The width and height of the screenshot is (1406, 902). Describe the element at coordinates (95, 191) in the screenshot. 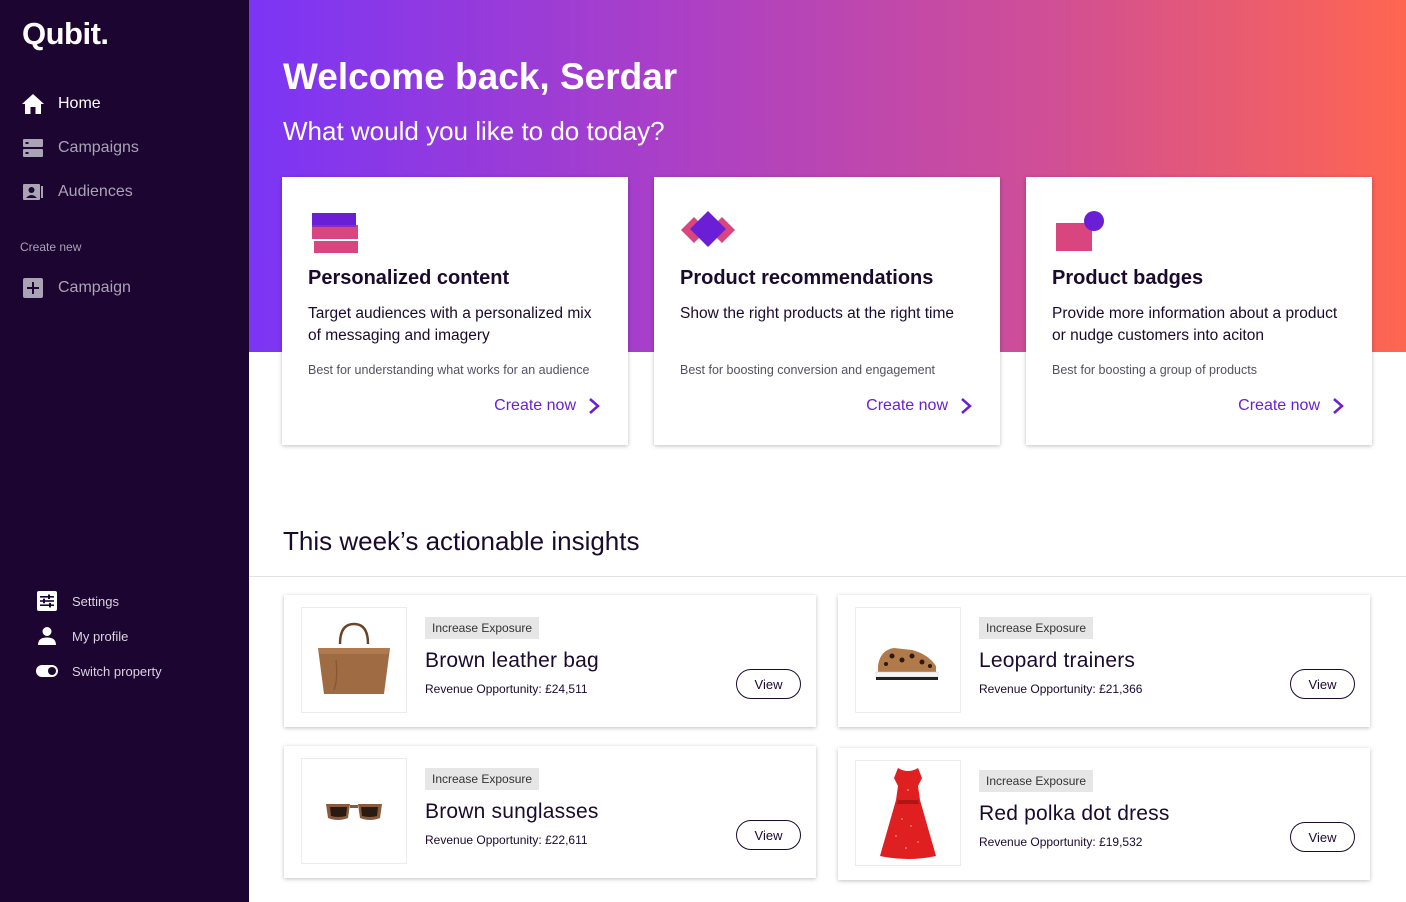

I see `nav-item-label: Audiences` at that location.